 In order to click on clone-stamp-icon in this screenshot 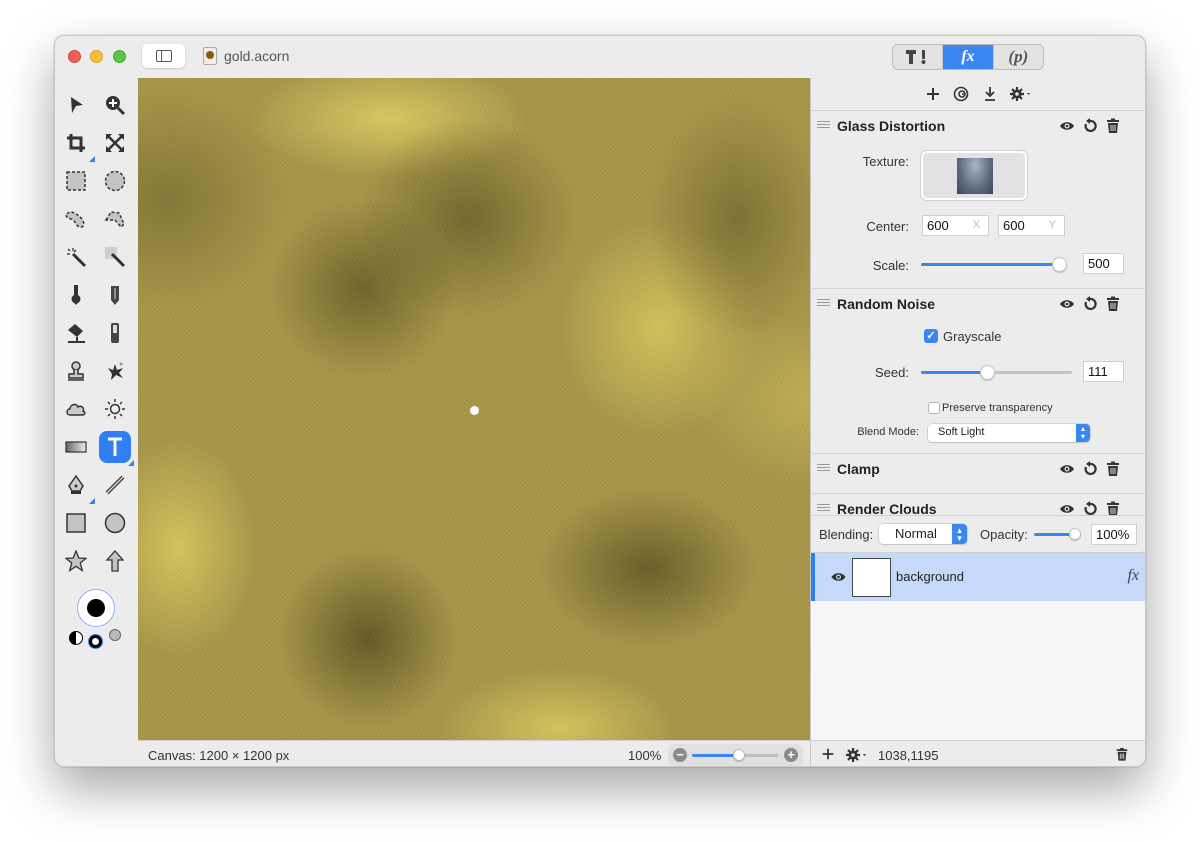, I will do `click(76, 371)`.